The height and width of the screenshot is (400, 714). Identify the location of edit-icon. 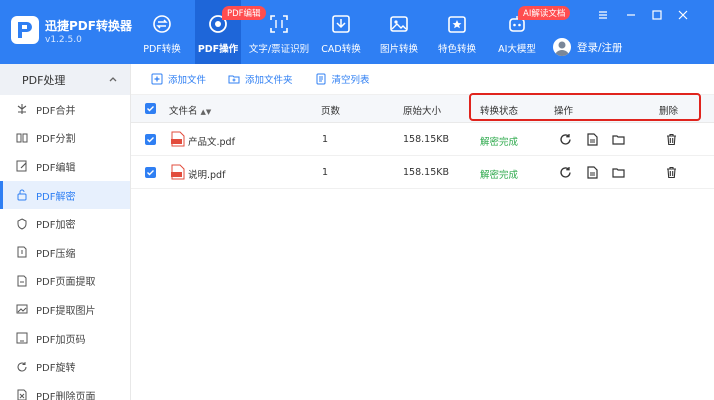
(21, 166).